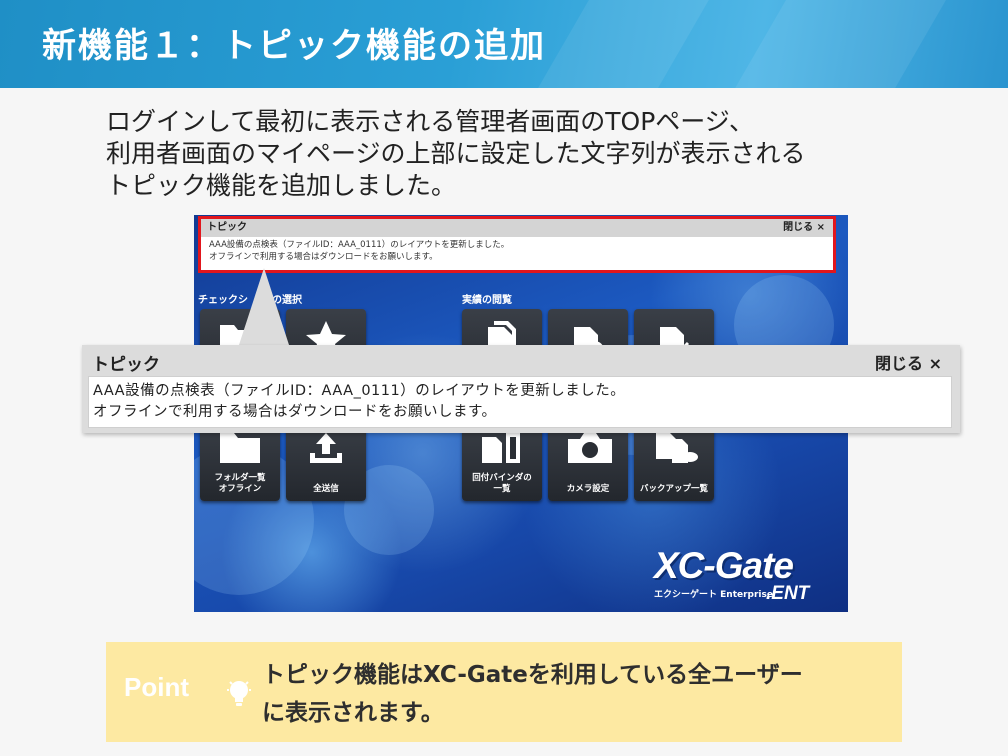 The height and width of the screenshot is (756, 1008). Describe the element at coordinates (590, 448) in the screenshot. I see `camera-icon` at that location.